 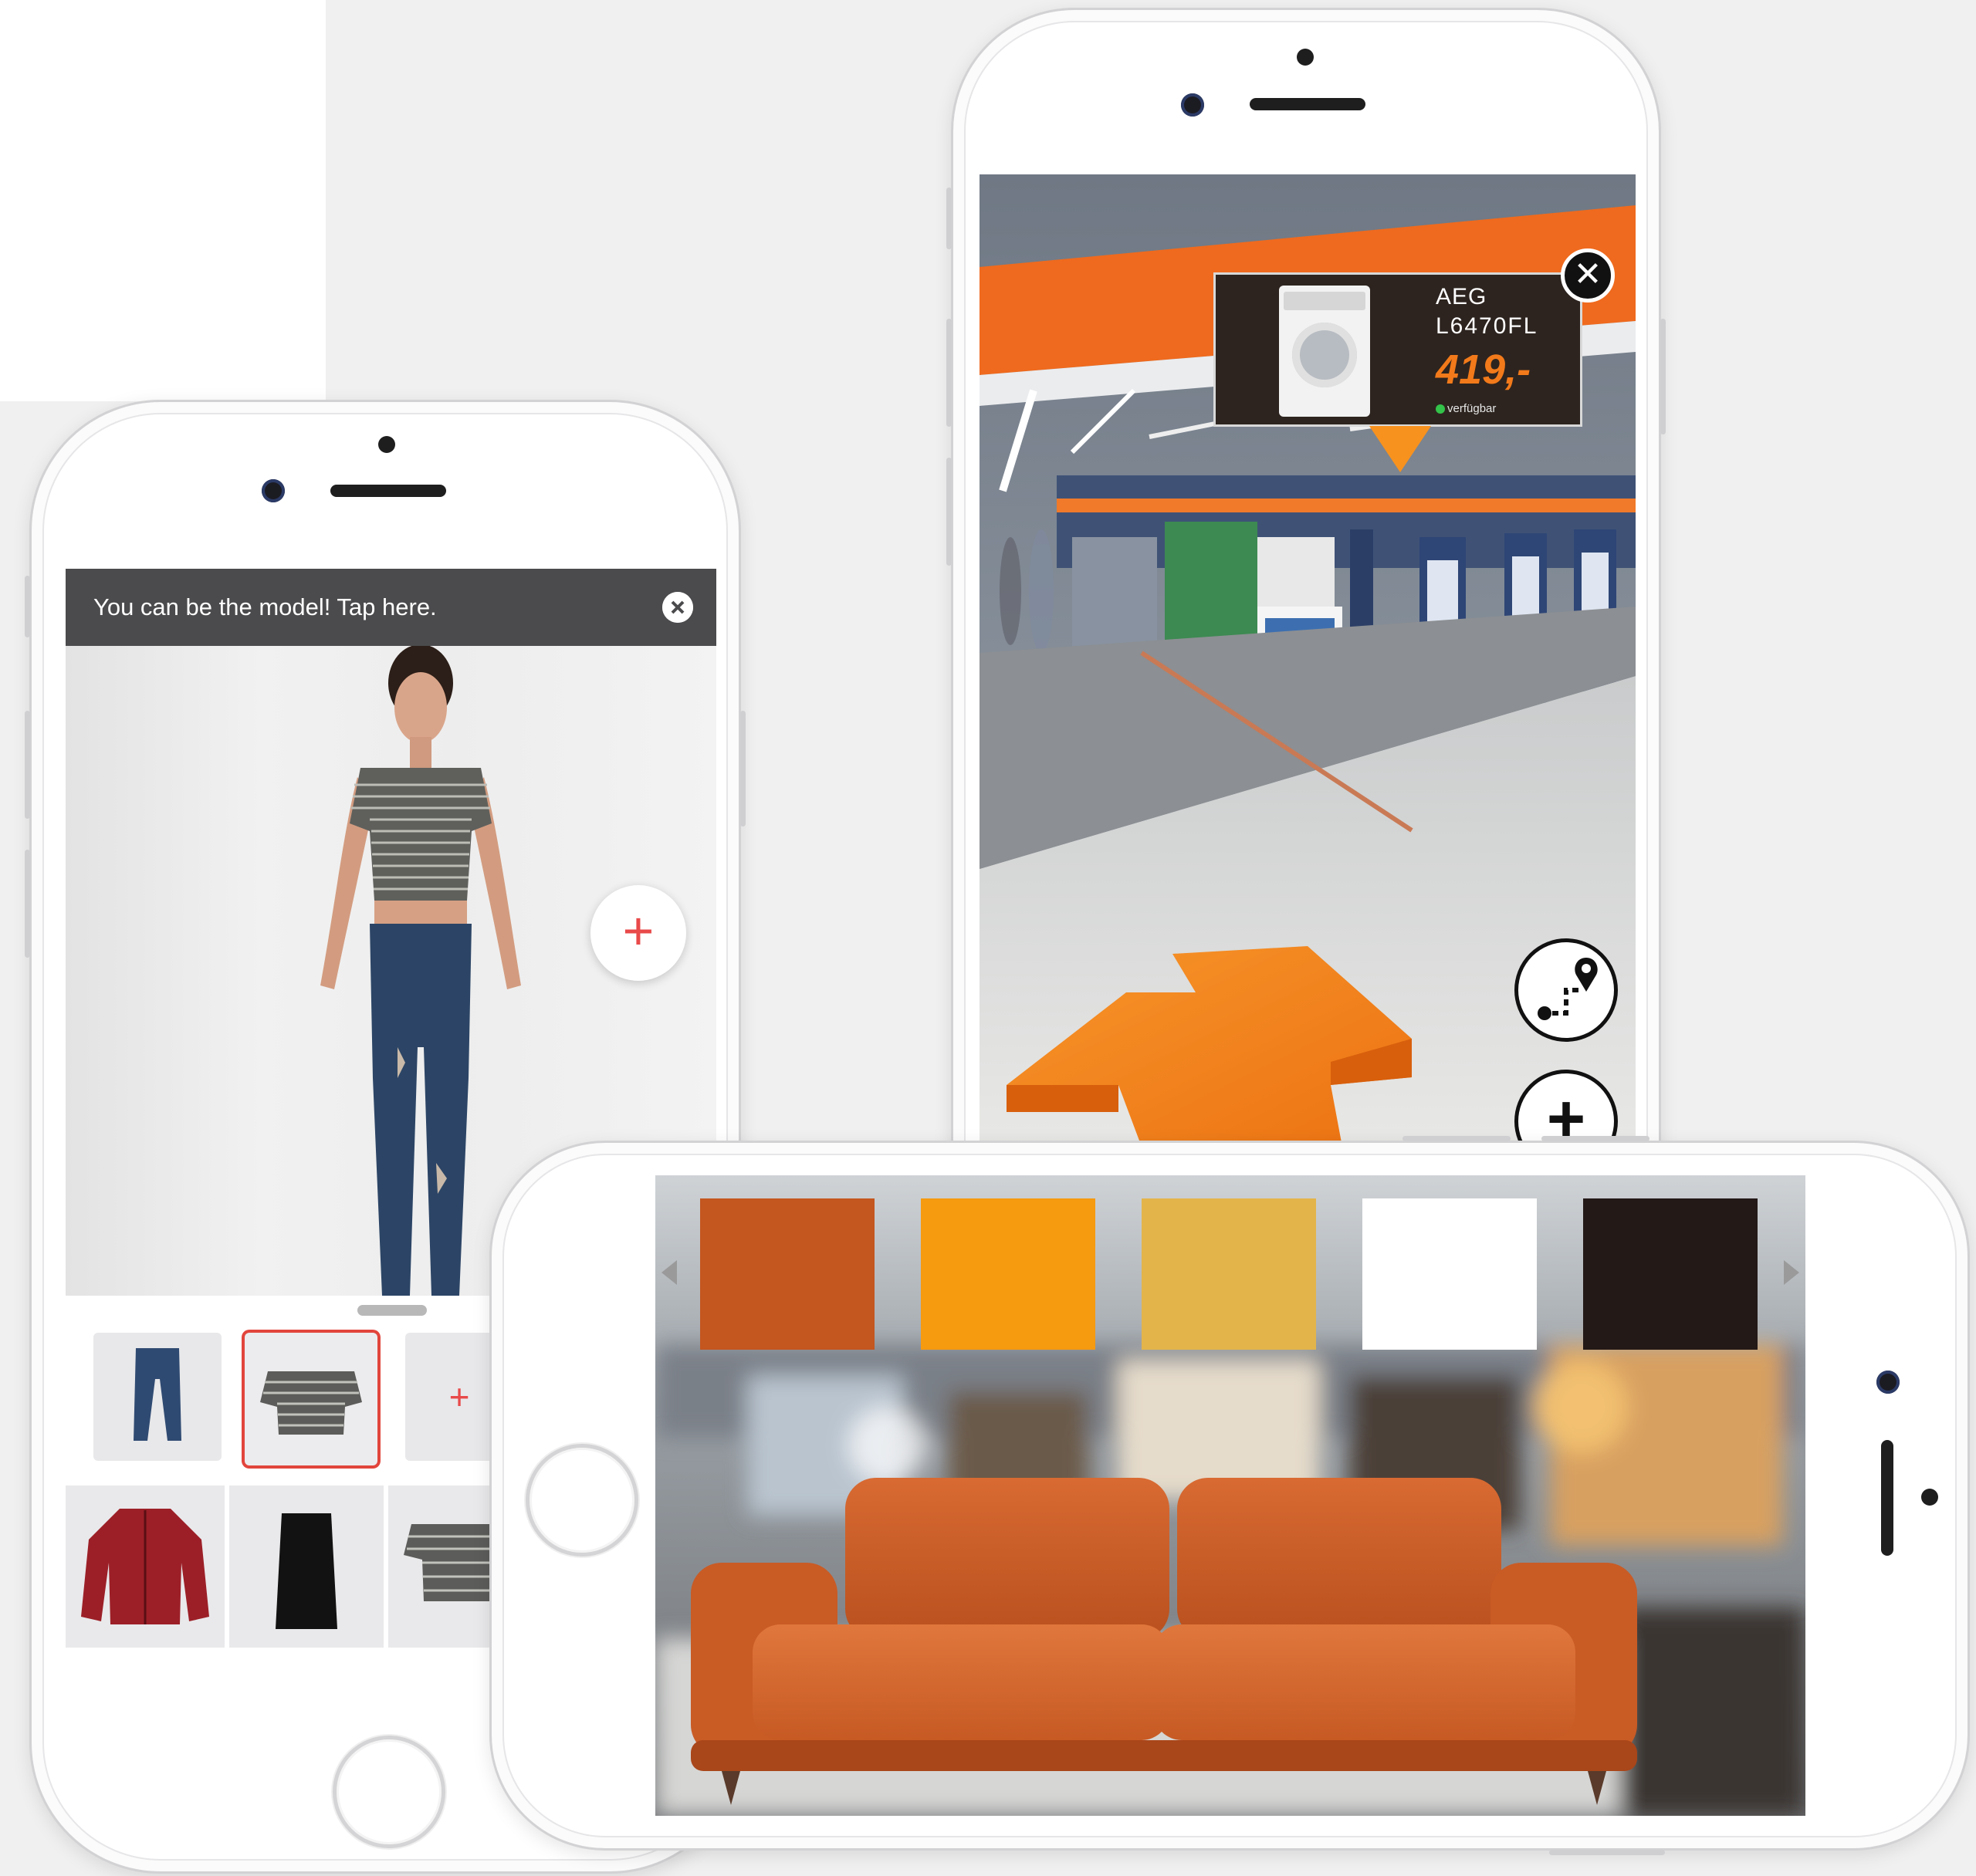 I want to click on thumb-striped-top, so click(x=311, y=1399).